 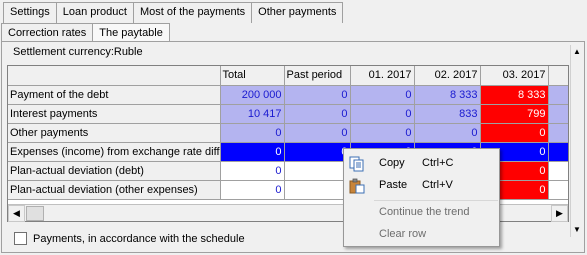 I want to click on menu-item-paste: Paste Ctrl+V, so click(x=421, y=186).